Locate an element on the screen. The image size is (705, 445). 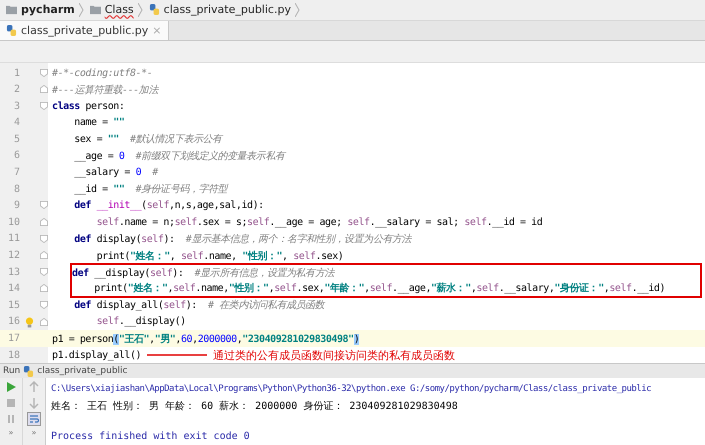
code-line: sex = "" #默认情况下表示公有 is located at coordinates (147, 139).